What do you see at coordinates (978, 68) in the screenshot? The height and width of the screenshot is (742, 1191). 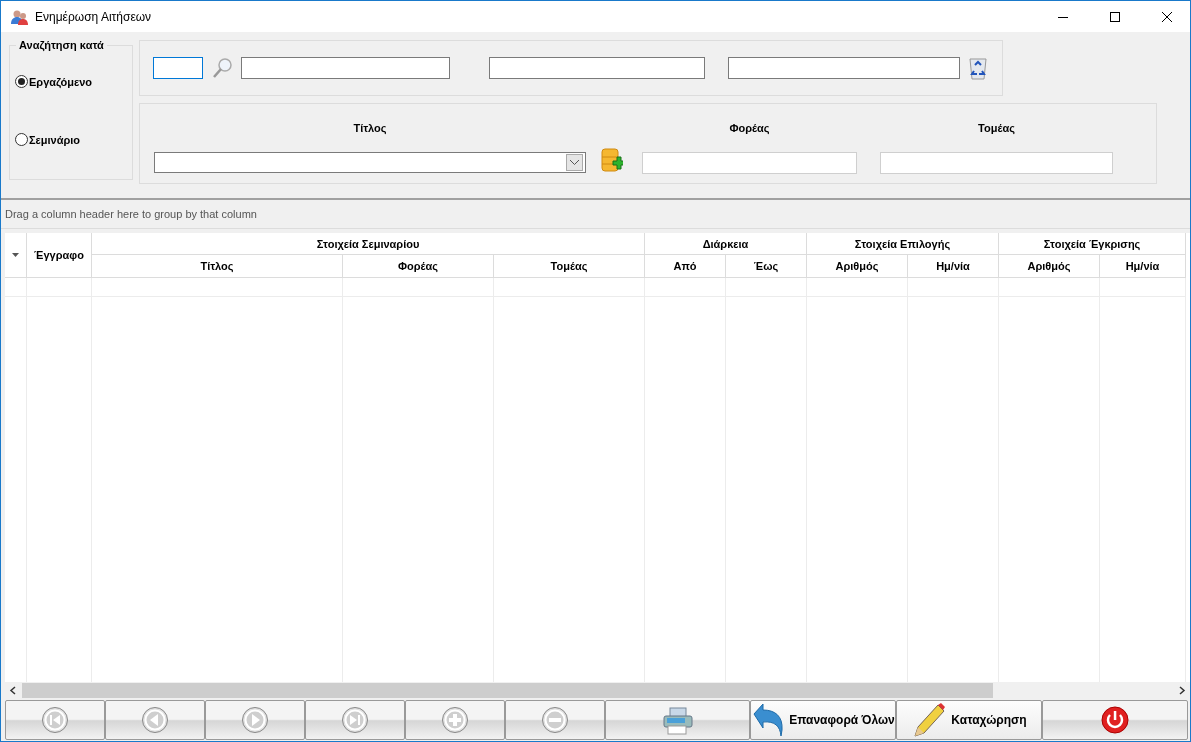 I see `recycle-bin-icon` at bounding box center [978, 68].